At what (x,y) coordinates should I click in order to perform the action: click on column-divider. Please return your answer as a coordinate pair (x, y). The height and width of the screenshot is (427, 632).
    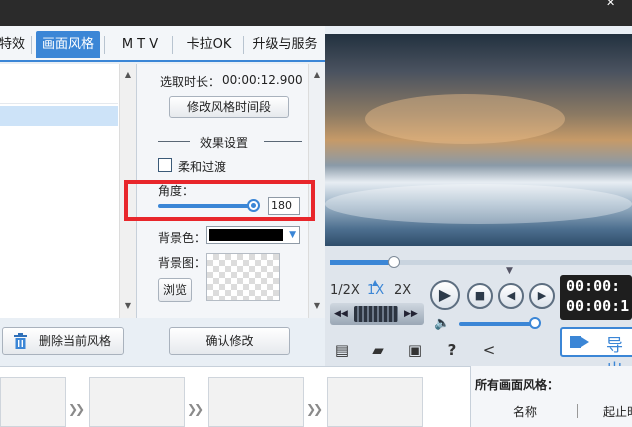
    Looking at the image, I should click on (577, 411).